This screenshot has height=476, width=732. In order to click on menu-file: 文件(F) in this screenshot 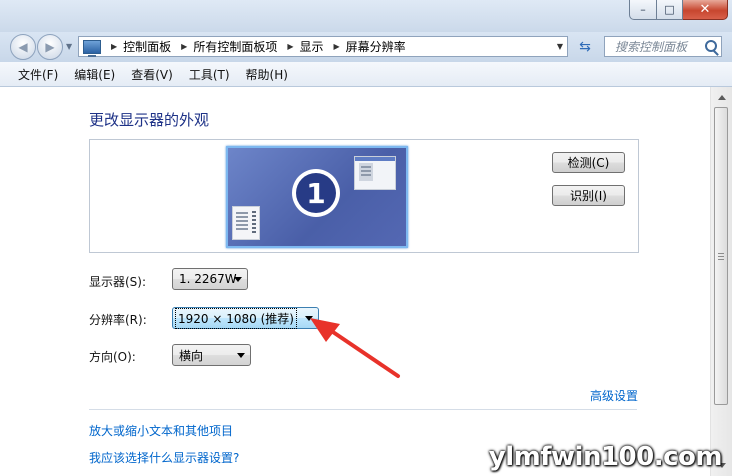, I will do `click(38, 74)`.